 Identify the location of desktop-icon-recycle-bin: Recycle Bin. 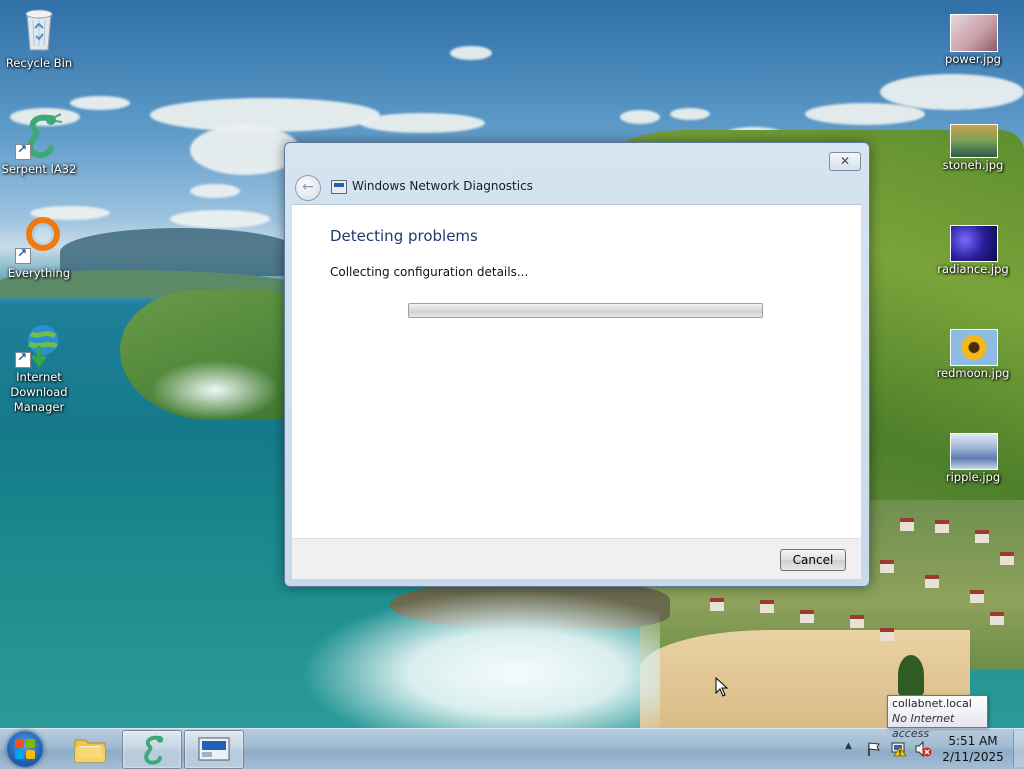
(39, 38).